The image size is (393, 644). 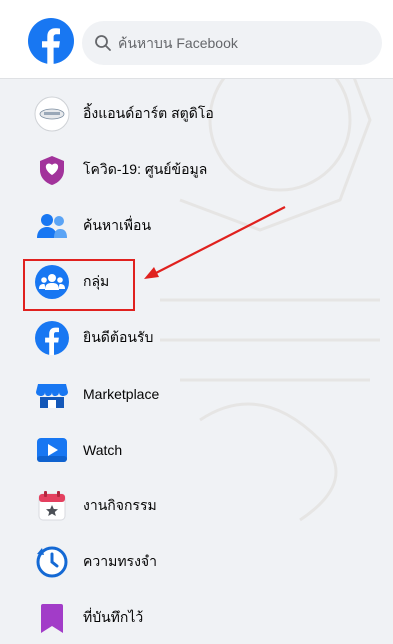 What do you see at coordinates (52, 562) in the screenshot?
I see `memories-icon` at bounding box center [52, 562].